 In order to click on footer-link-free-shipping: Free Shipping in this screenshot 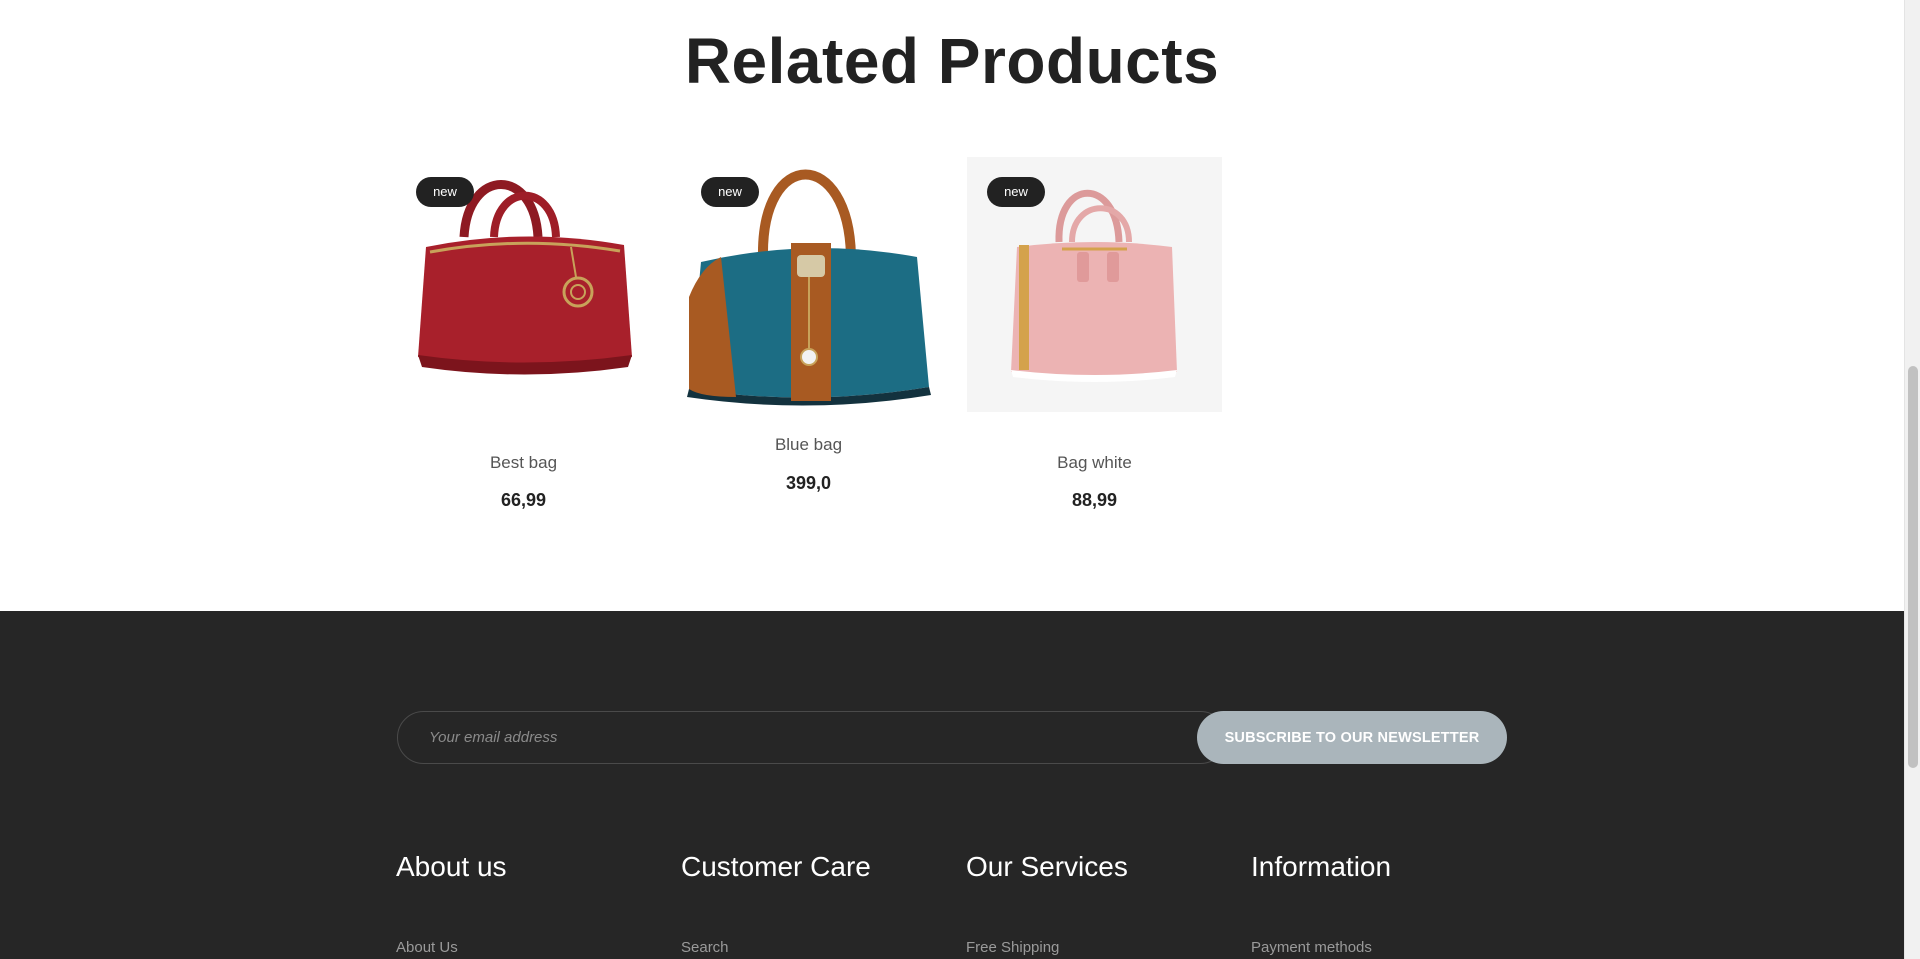, I will do `click(1012, 947)`.